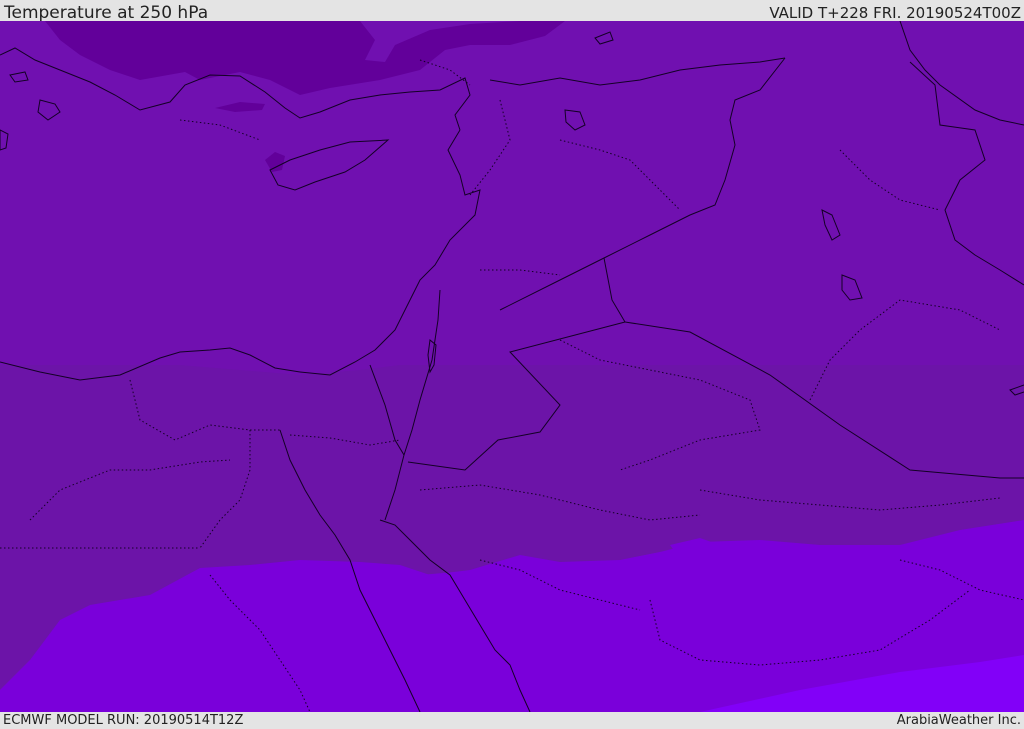 The height and width of the screenshot is (729, 1024). I want to click on map-title: Temperature at 250 hPa, so click(106, 13).